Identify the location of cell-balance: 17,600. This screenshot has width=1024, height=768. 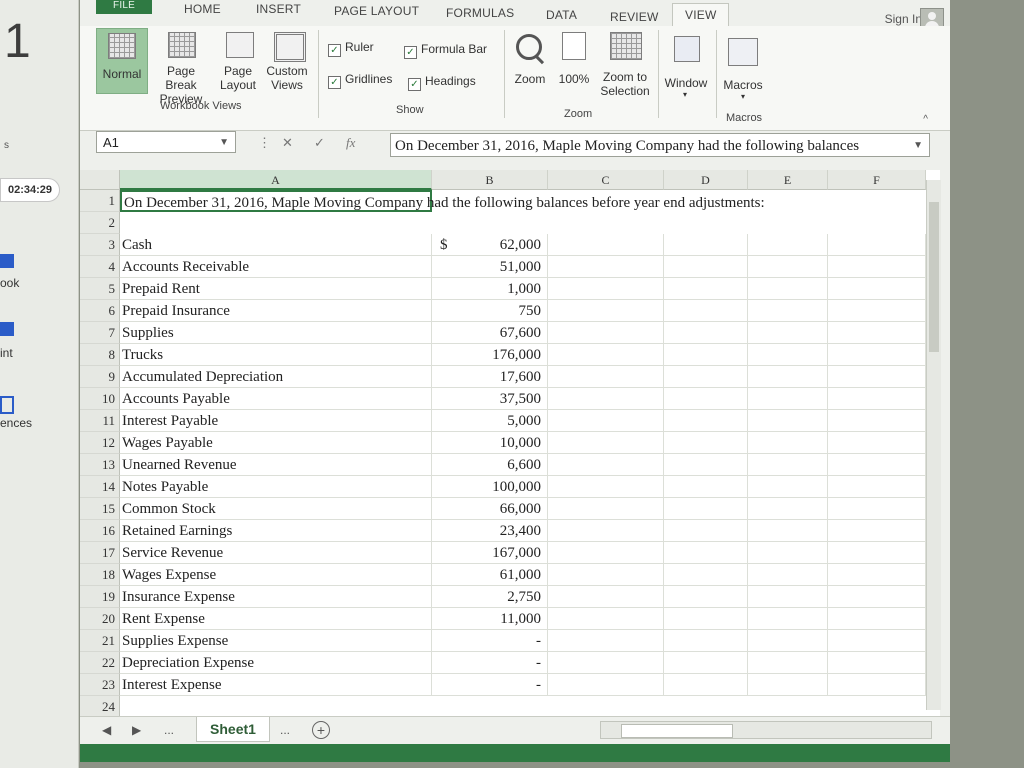
(490, 377).